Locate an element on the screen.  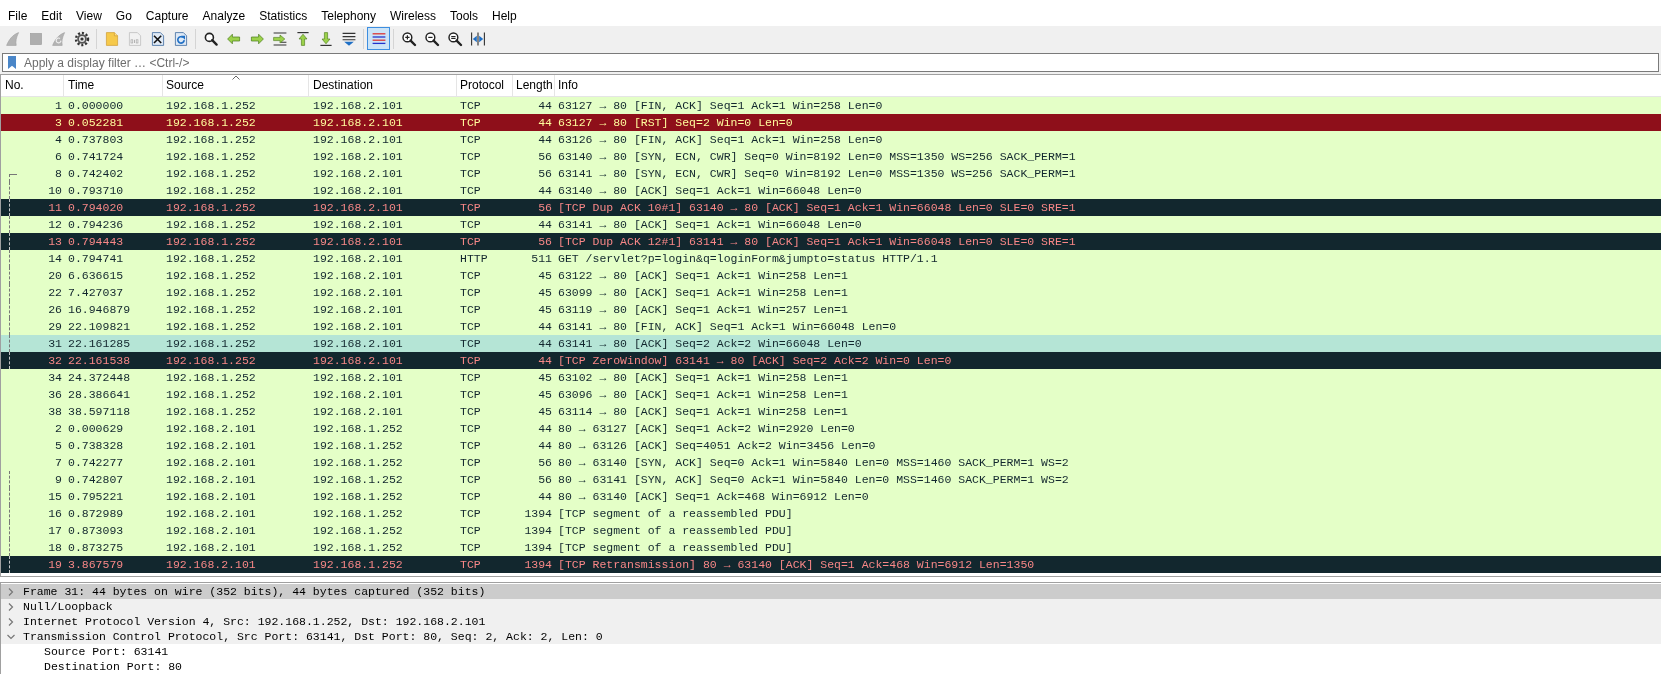
menu-item: Wireless is located at coordinates (413, 16).